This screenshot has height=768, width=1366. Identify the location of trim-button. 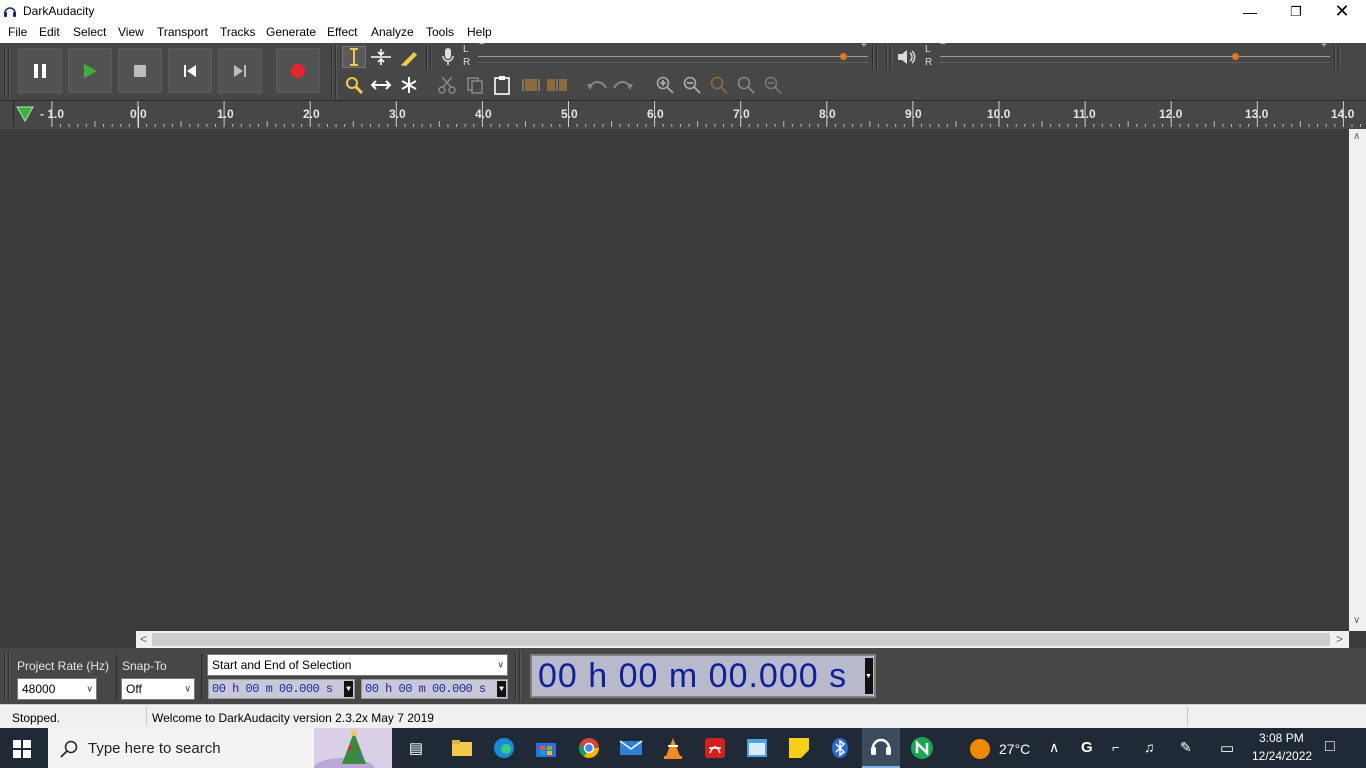
(531, 85).